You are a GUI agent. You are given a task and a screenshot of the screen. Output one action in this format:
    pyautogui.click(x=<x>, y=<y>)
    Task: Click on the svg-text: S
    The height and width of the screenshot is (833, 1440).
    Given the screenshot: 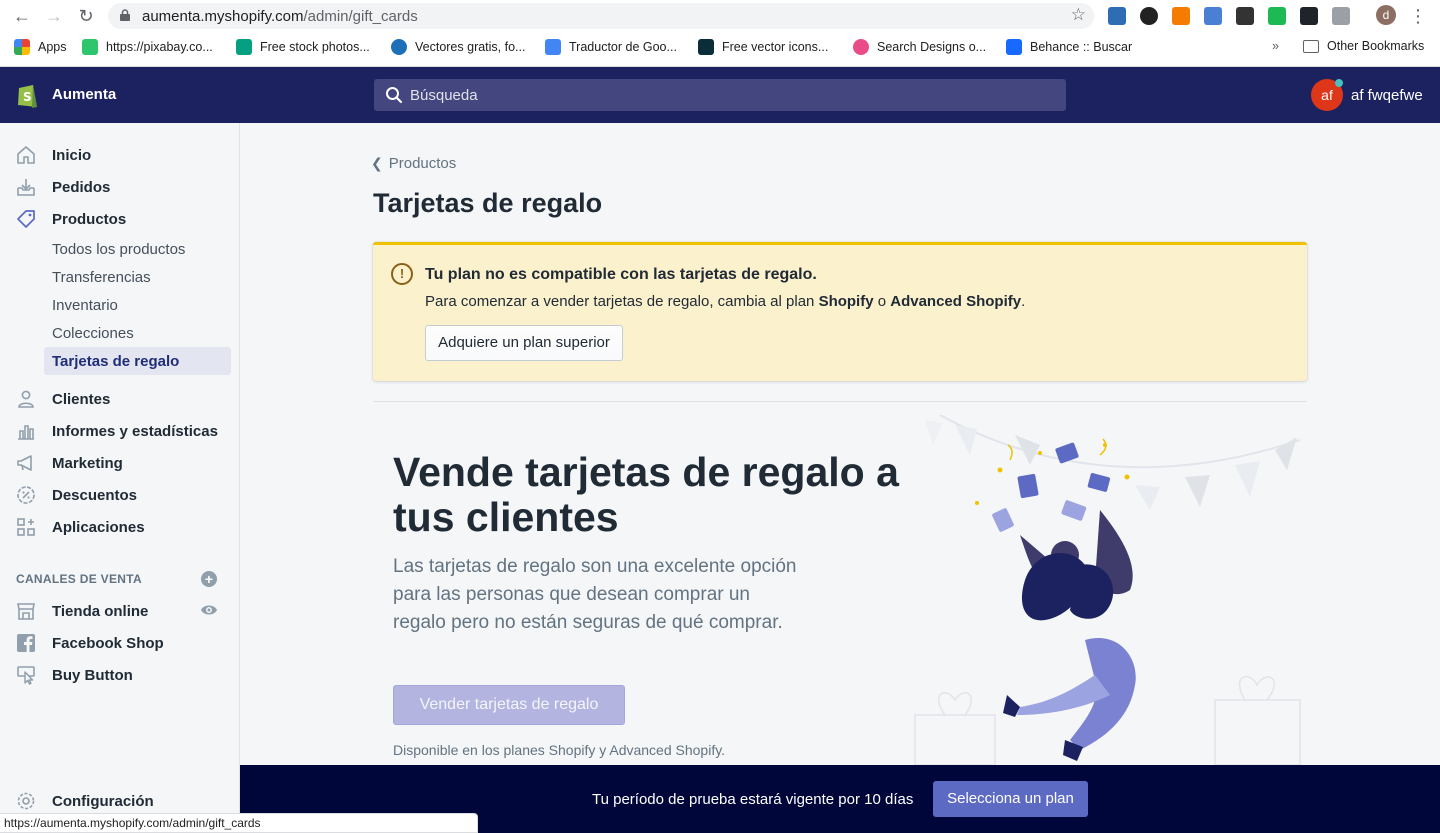 What is the action you would take?
    pyautogui.click(x=27, y=97)
    